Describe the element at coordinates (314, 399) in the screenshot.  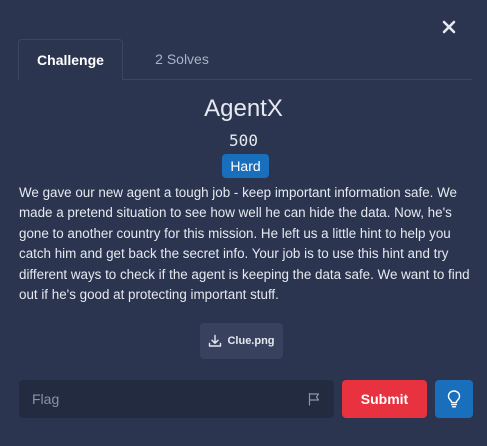
I see `flag-icon` at that location.